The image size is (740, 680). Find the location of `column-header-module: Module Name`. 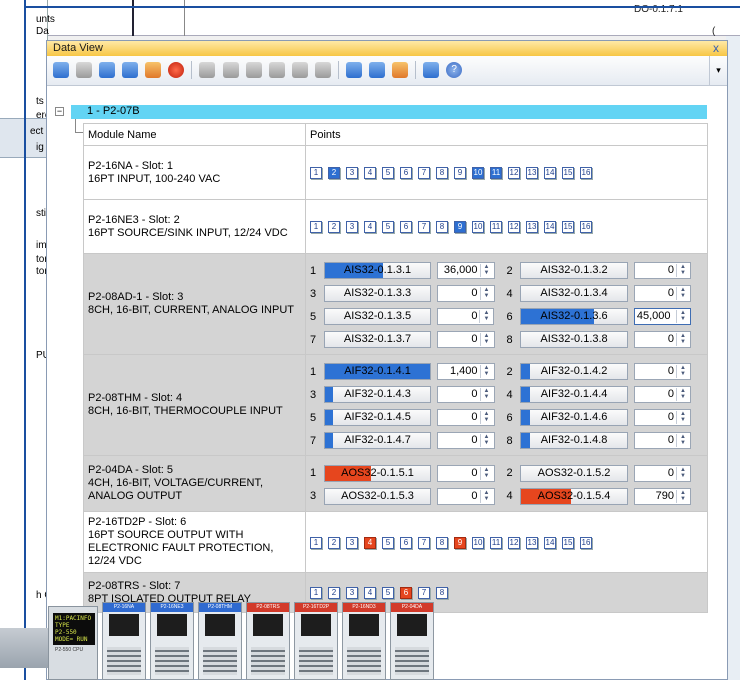

column-header-module: Module Name is located at coordinates (194, 134).